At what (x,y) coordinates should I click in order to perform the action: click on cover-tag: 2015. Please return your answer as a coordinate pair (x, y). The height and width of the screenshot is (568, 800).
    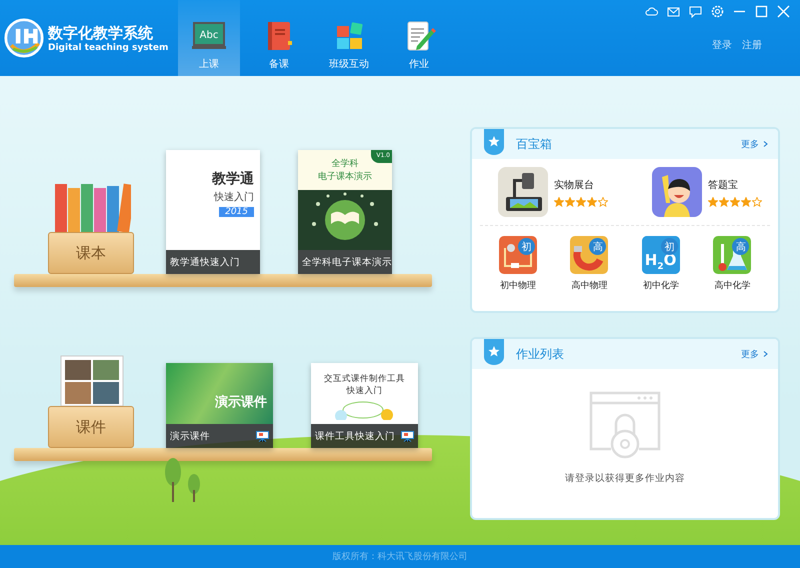
    Looking at the image, I should click on (236, 212).